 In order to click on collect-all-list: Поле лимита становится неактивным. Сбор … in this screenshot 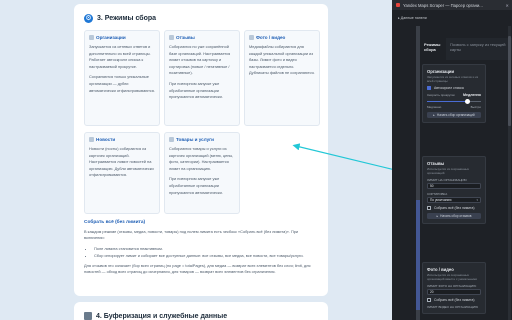, I will do `click(206, 252)`.